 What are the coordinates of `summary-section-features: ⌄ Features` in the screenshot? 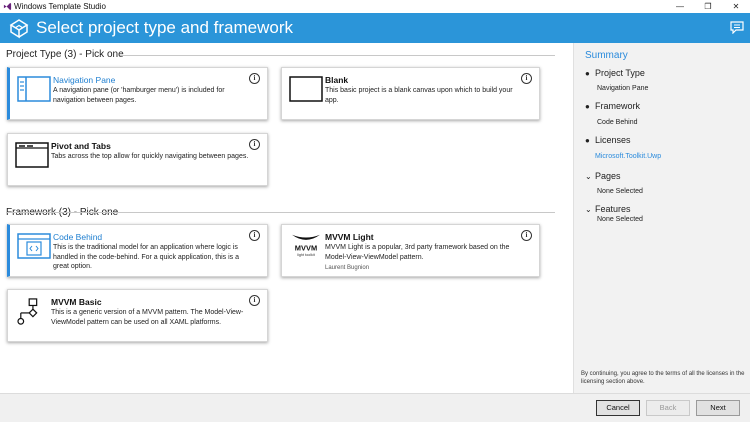 It's located at (608, 209).